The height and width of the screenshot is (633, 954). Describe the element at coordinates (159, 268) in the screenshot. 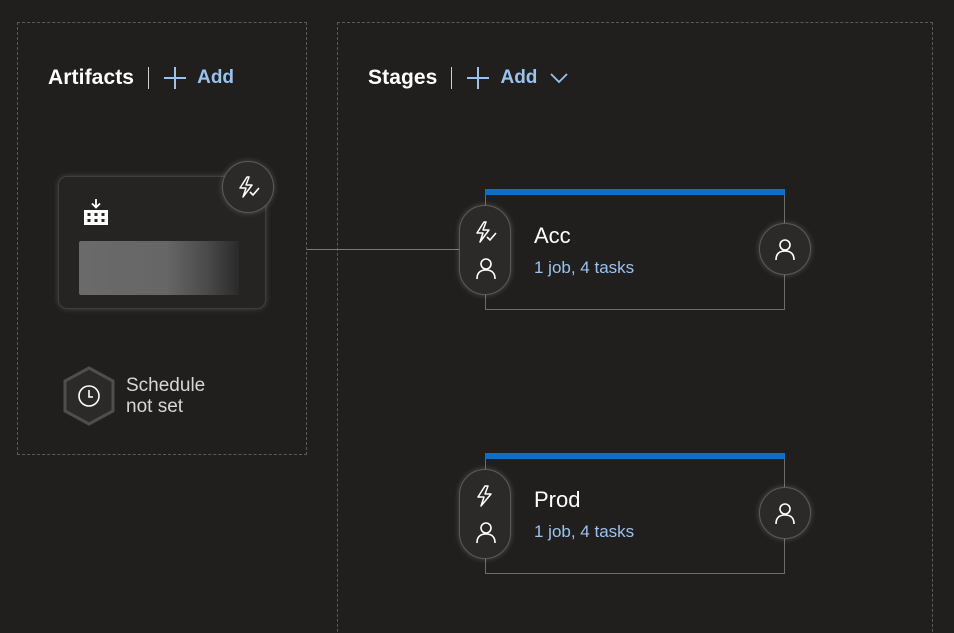

I see `artifact-name` at that location.